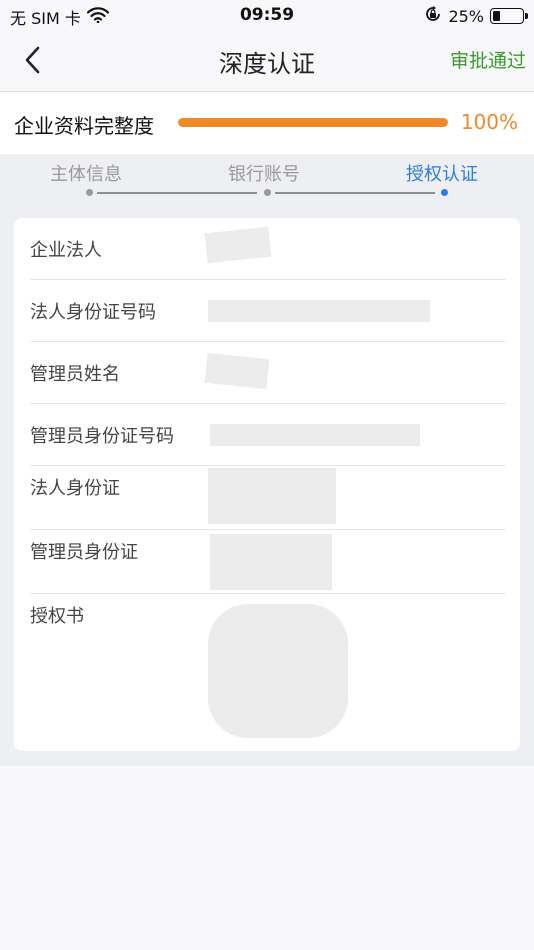 This screenshot has height=950, width=534. I want to click on field-row-admin-name: 管理员姓名, so click(267, 373).